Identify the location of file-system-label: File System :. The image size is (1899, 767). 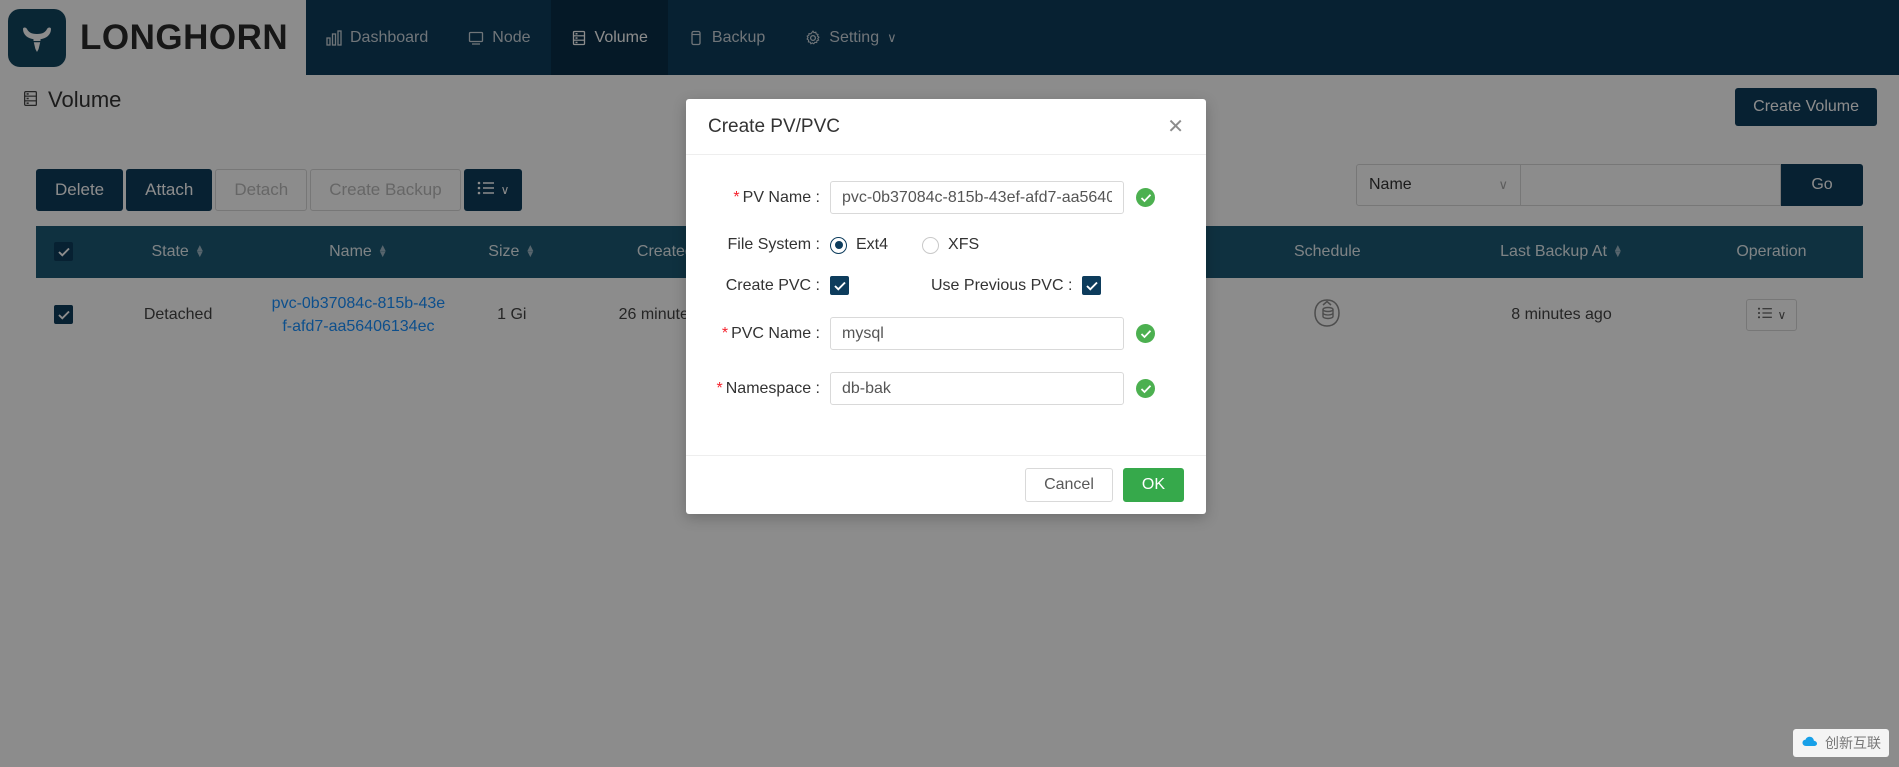
(769, 245).